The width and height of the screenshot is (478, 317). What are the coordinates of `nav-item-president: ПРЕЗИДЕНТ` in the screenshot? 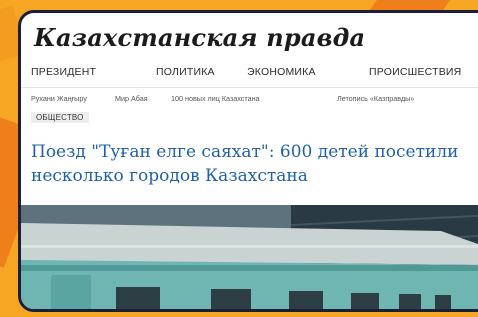 It's located at (63, 72).